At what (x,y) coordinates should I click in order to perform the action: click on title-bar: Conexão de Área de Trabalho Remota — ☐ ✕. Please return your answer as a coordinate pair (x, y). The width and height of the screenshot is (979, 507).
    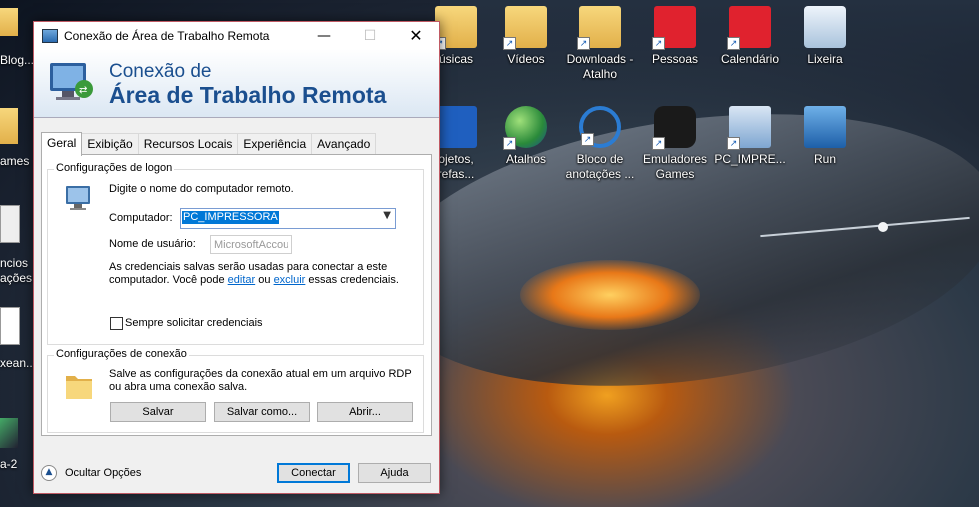
    Looking at the image, I should click on (236, 35).